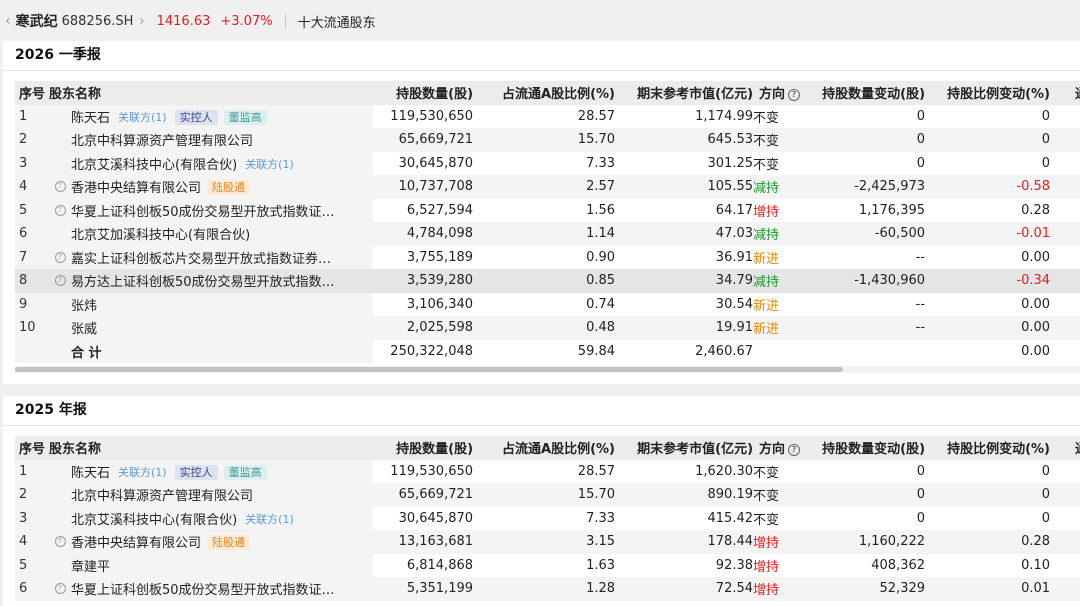 The width and height of the screenshot is (1080, 606). I want to click on direction-value: 新进, so click(766, 306).